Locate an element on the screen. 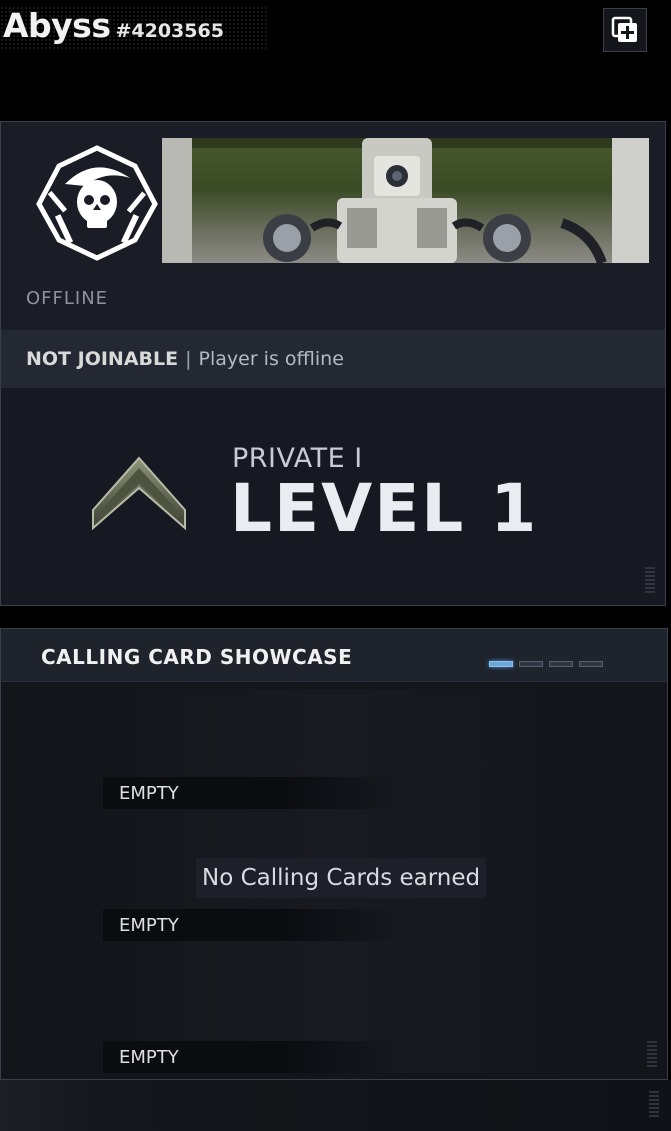 The width and height of the screenshot is (671, 1131). add-to-group-icon is located at coordinates (624, 29).